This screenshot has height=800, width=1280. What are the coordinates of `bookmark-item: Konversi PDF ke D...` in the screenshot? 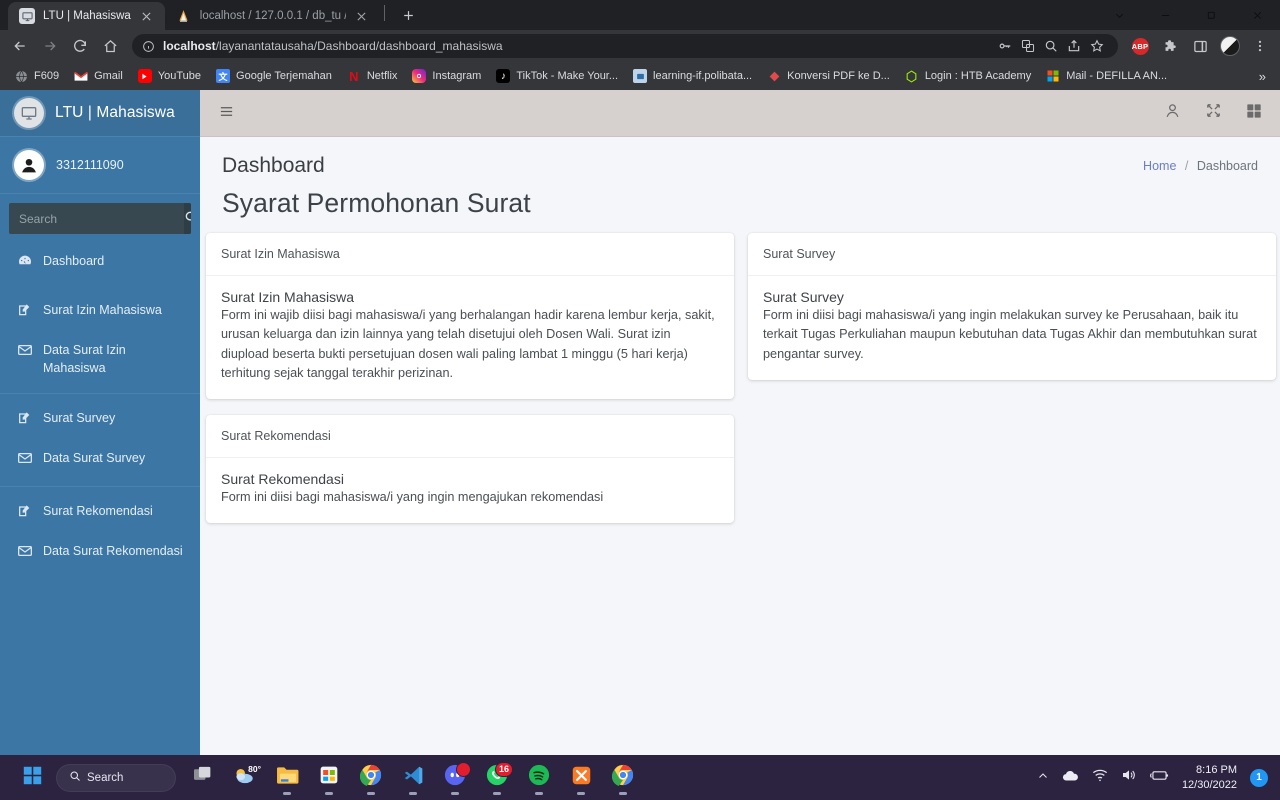 It's located at (828, 76).